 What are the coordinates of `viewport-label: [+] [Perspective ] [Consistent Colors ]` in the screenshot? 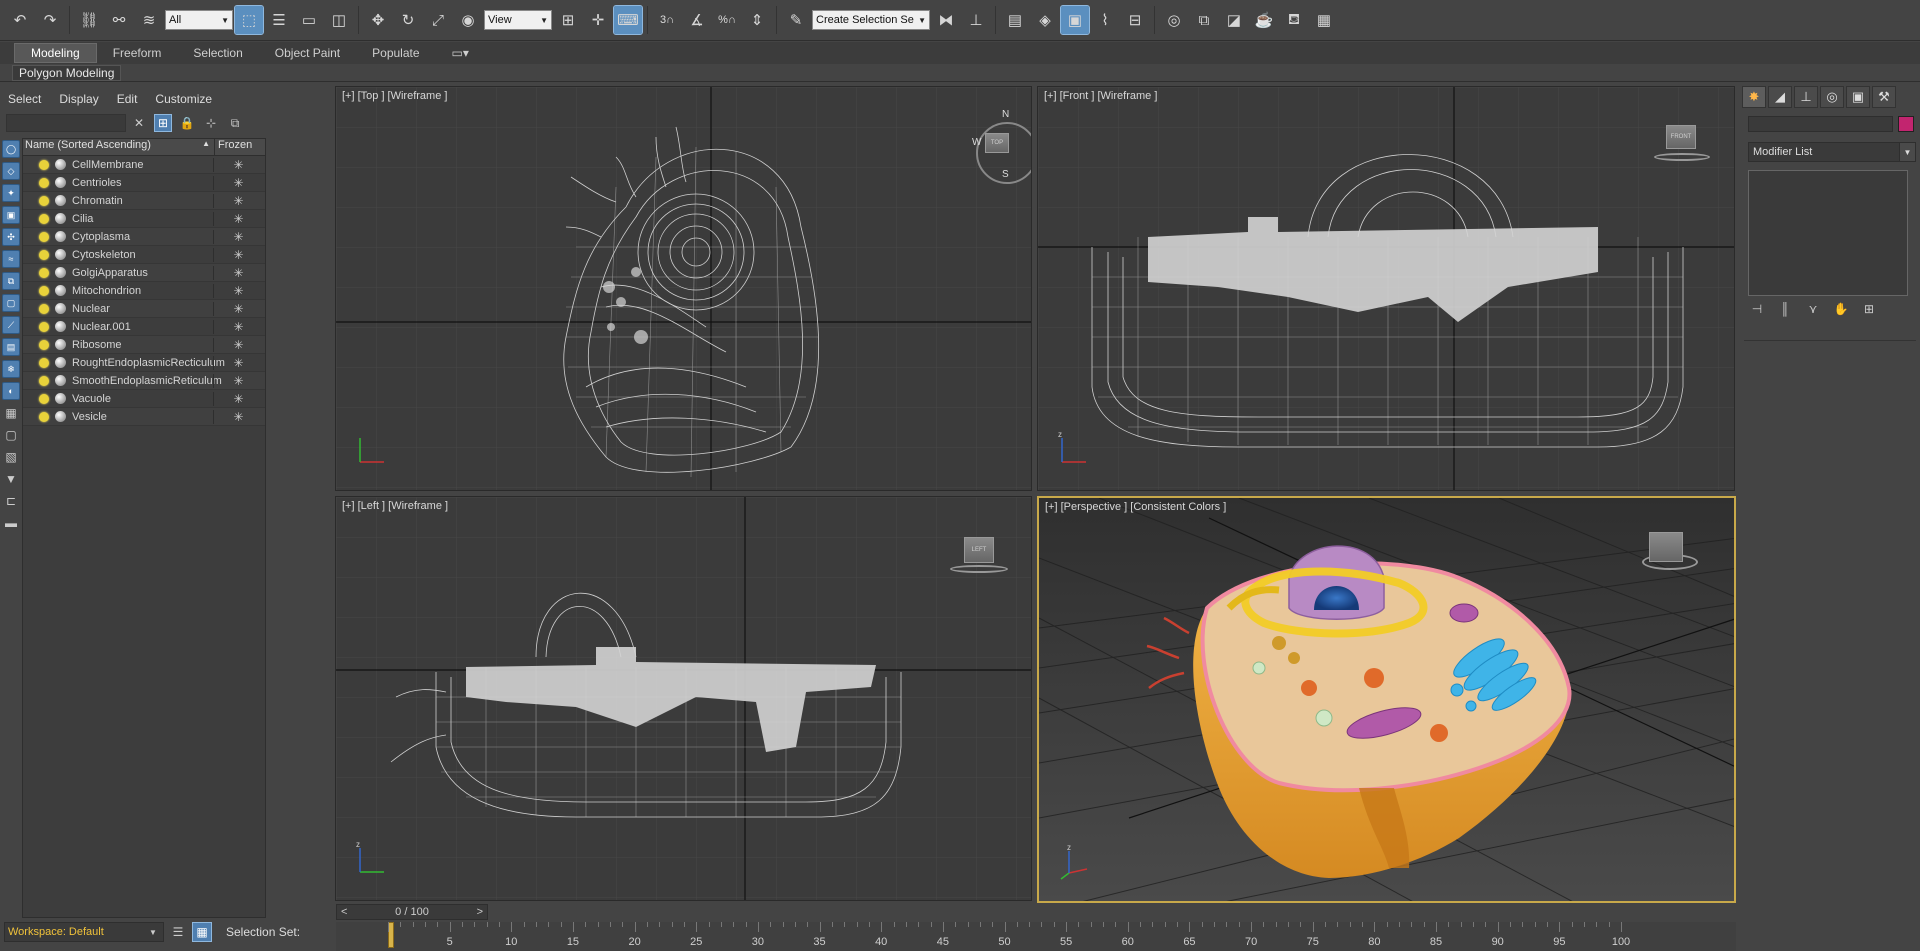 It's located at (1135, 507).